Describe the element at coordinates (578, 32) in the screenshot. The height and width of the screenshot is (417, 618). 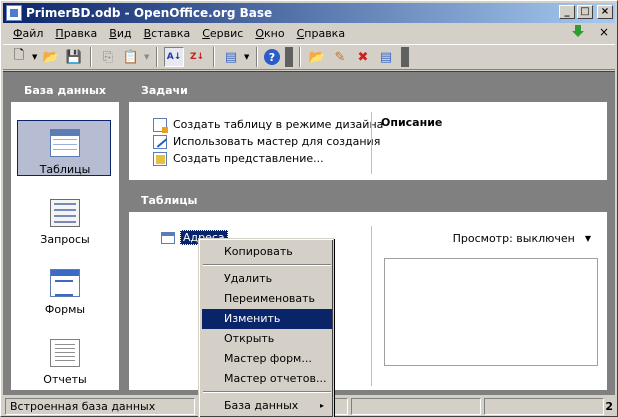
I see `update-download-icon` at that location.